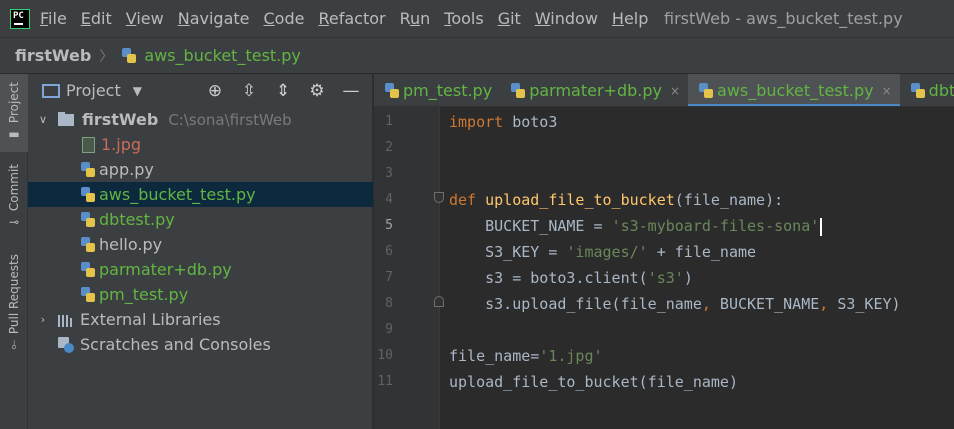 Image resolution: width=954 pixels, height=429 pixels. Describe the element at coordinates (389, 199) in the screenshot. I see `line-number: 4` at that location.